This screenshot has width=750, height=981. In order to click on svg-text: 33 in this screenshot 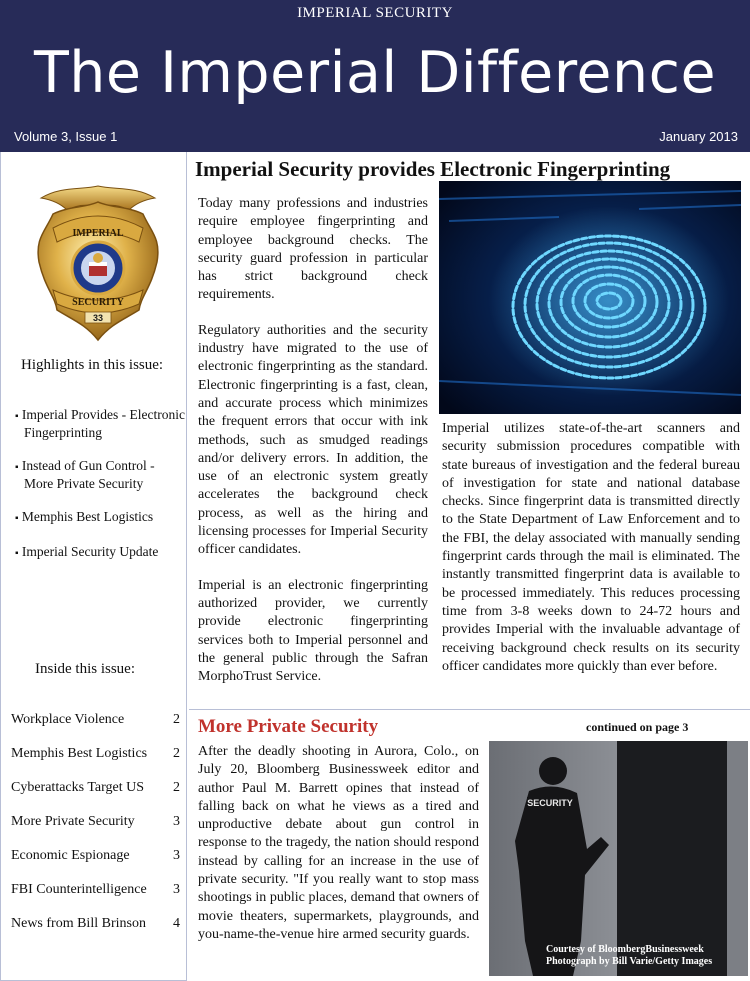, I will do `click(98, 318)`.